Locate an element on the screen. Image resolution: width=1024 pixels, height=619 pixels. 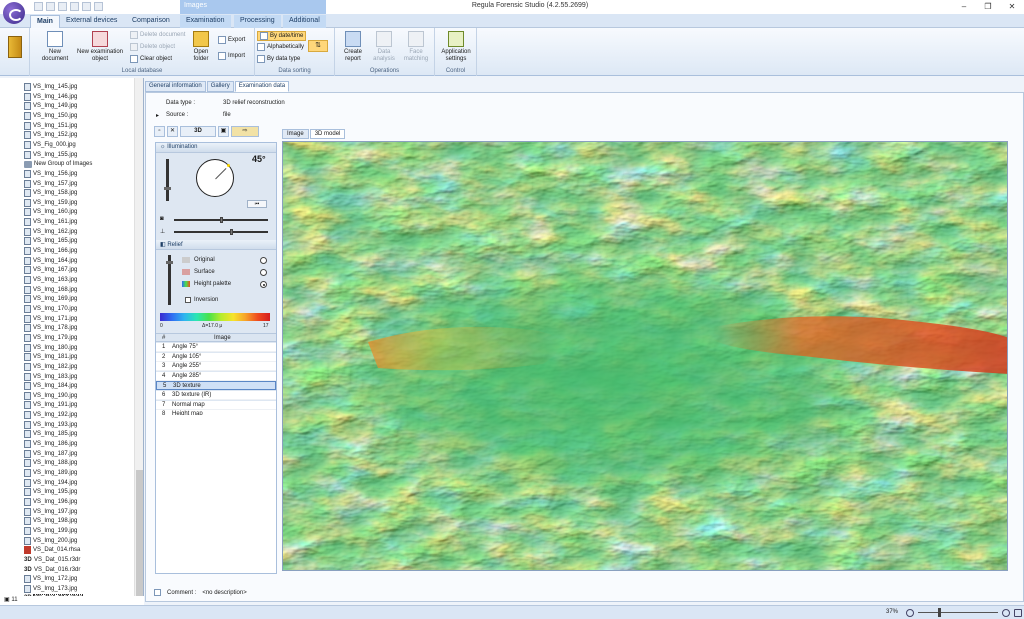
tree-item: VS_Img_145.jpg is located at coordinates (50, 87).